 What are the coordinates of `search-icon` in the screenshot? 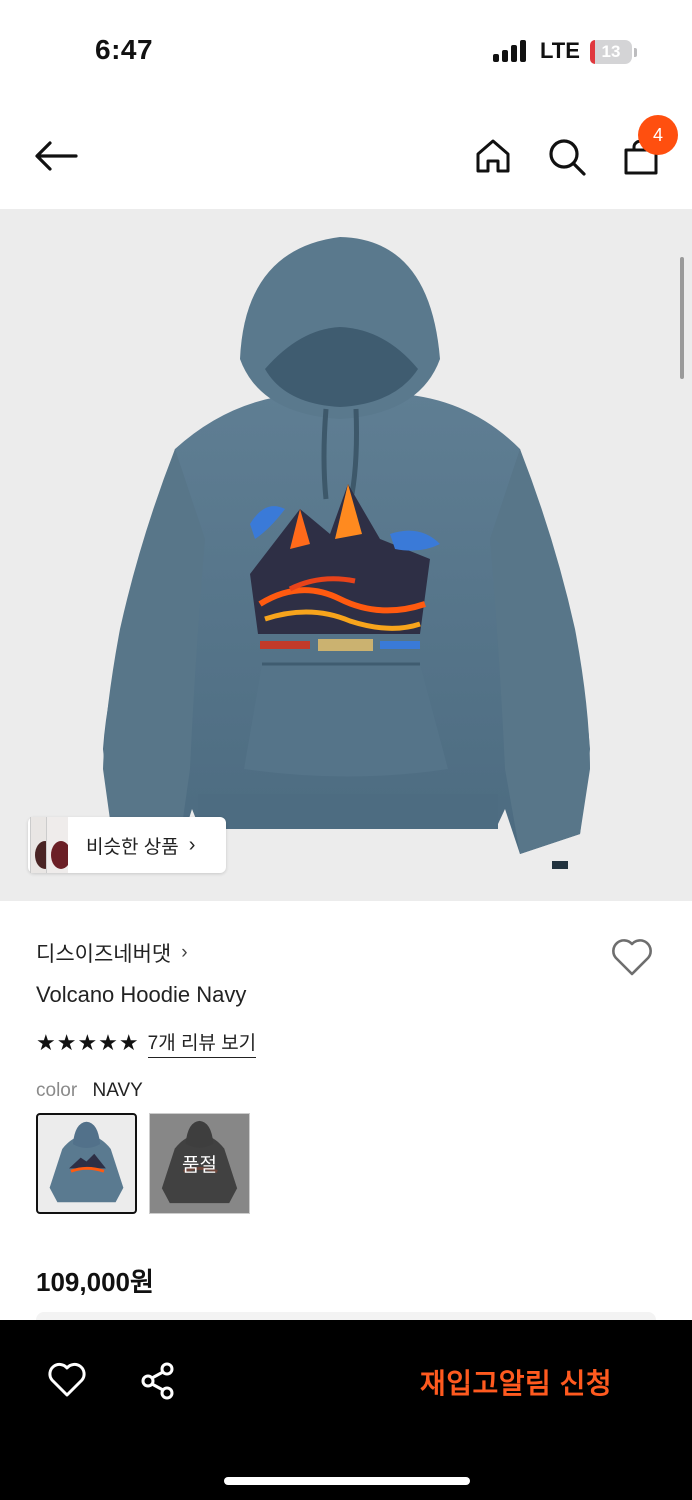 It's located at (567, 157).